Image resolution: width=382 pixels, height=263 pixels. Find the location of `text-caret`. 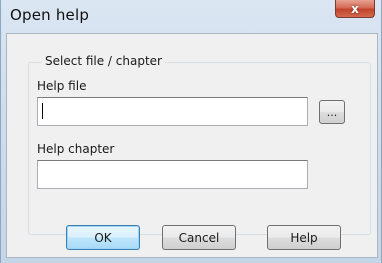

text-caret is located at coordinates (42, 111).